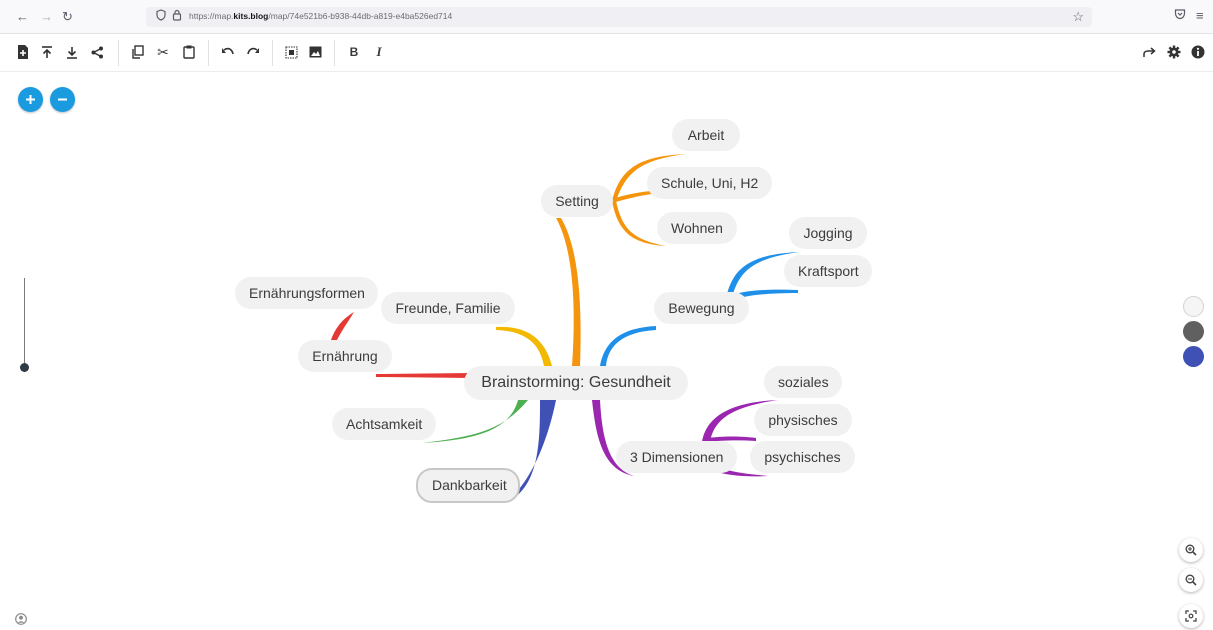 This screenshot has width=1213, height=630. Describe the element at coordinates (767, 293) in the screenshot. I see `branch-kraftsport` at that location.